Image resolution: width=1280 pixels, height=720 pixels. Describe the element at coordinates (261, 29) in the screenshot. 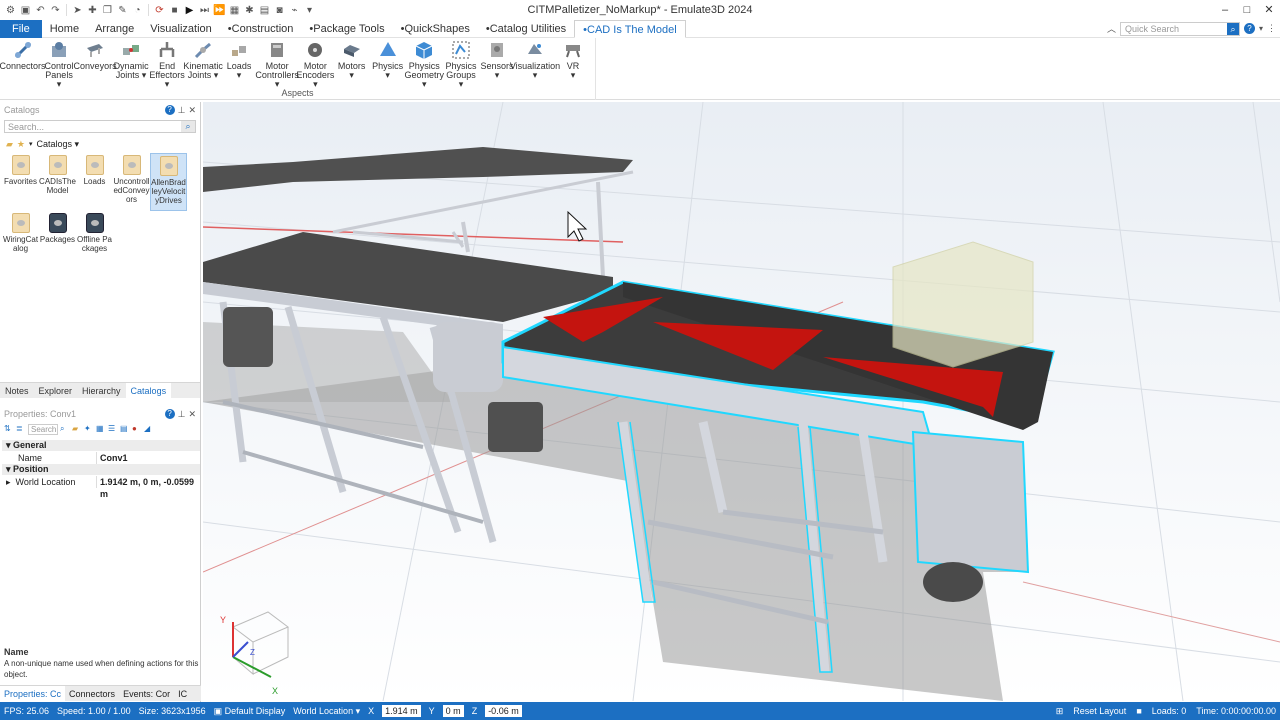

I see `tab-construction: •Construction` at that location.